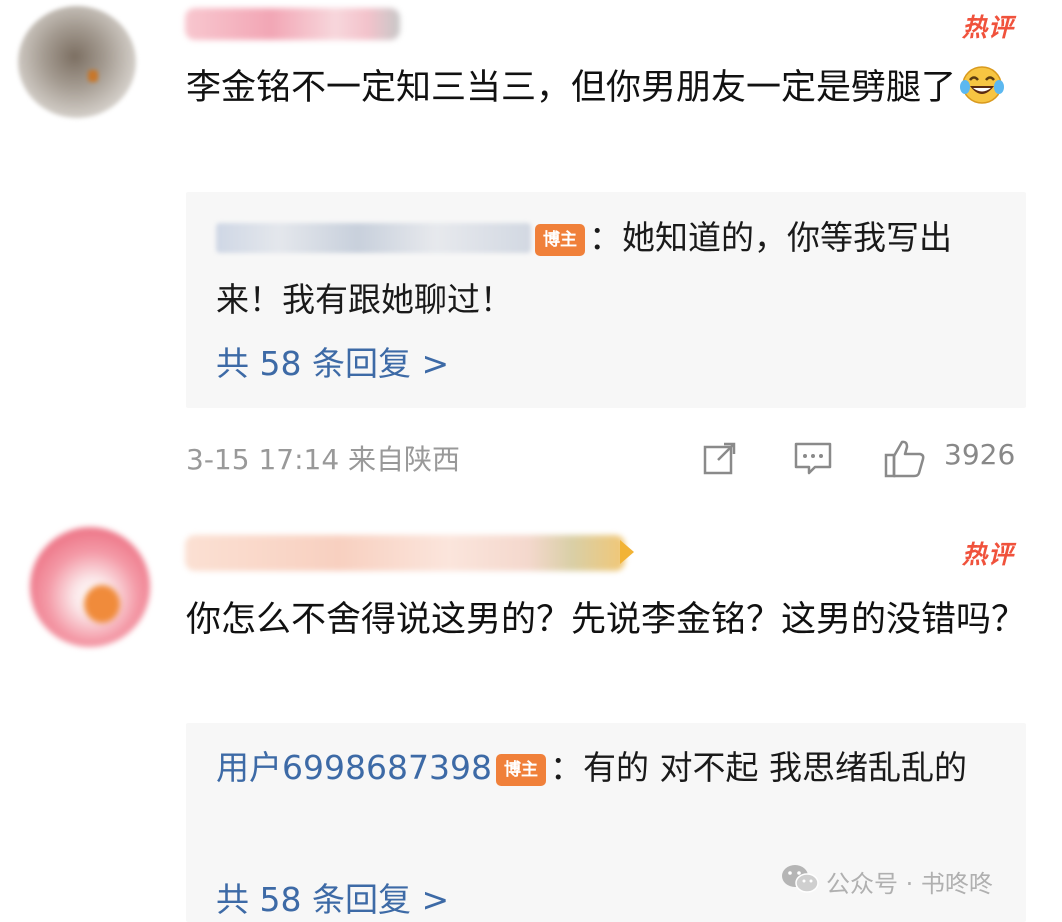 Image resolution: width=1062 pixels, height=922 pixels. Describe the element at coordinates (606, 269) in the screenshot. I see `reply-text: 博主 ：她知道的，你等我写出来！我有跟她聊过！` at that location.